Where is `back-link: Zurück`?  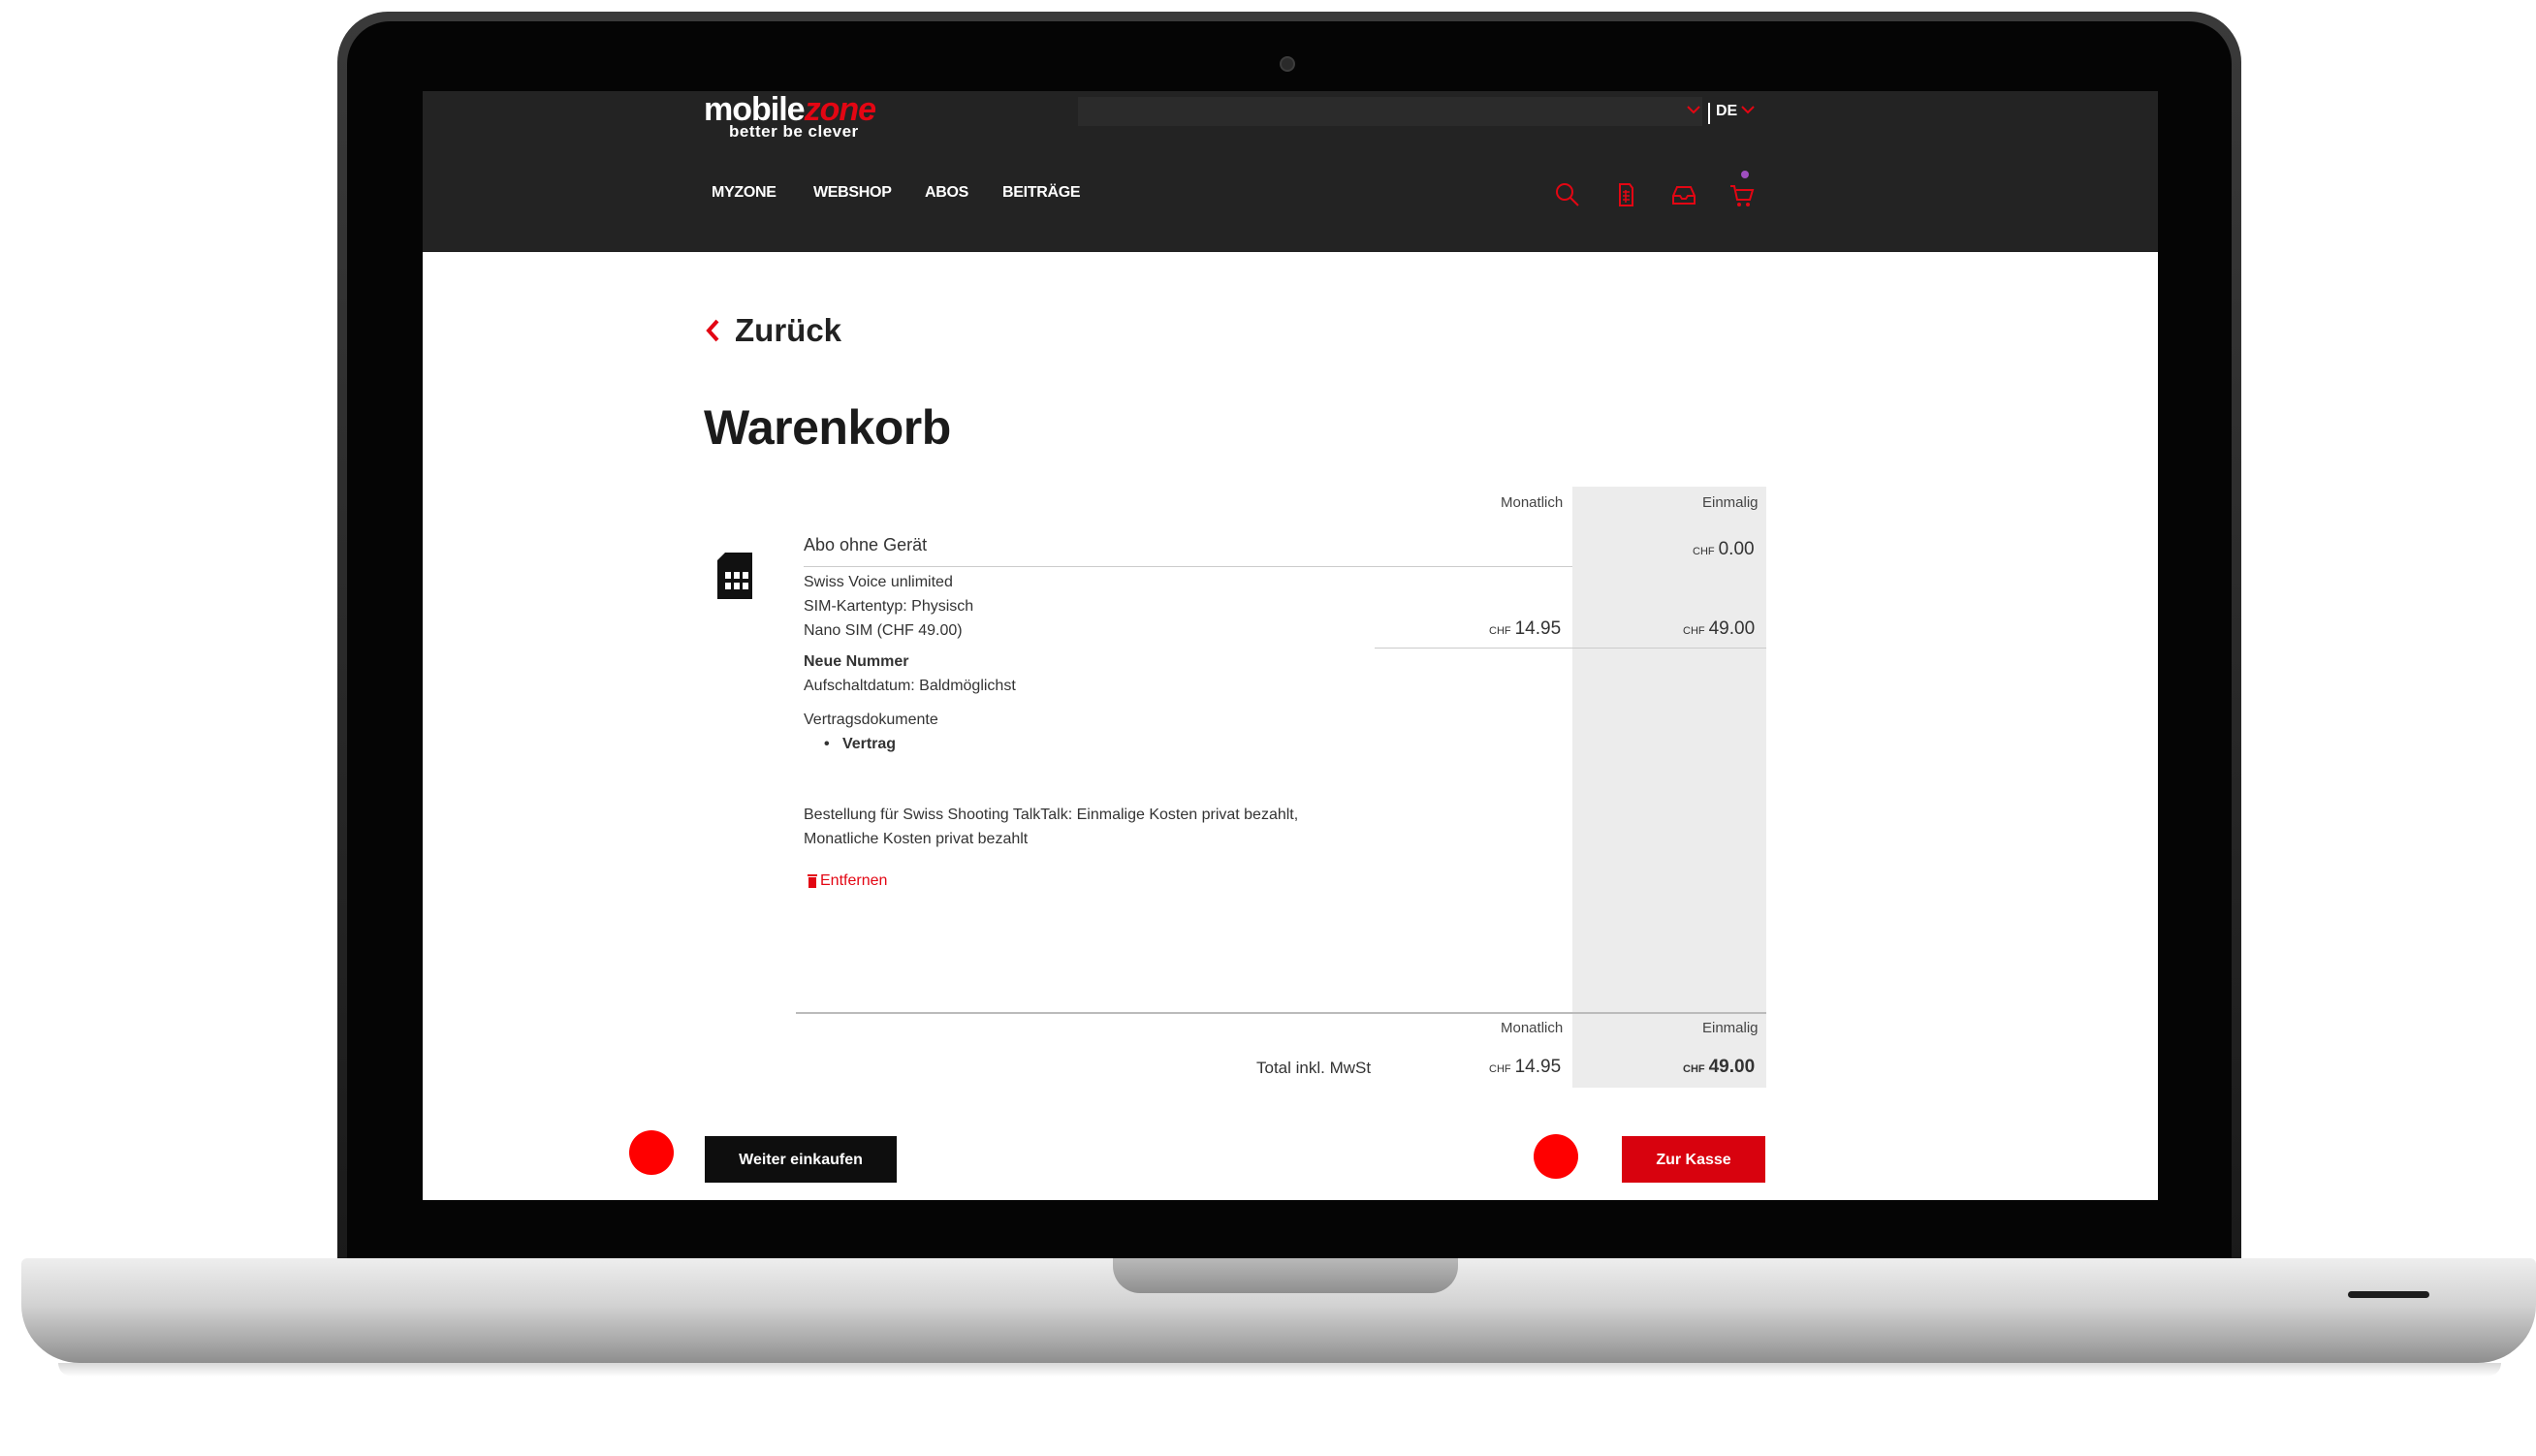
back-link: Zurück is located at coordinates (773, 331).